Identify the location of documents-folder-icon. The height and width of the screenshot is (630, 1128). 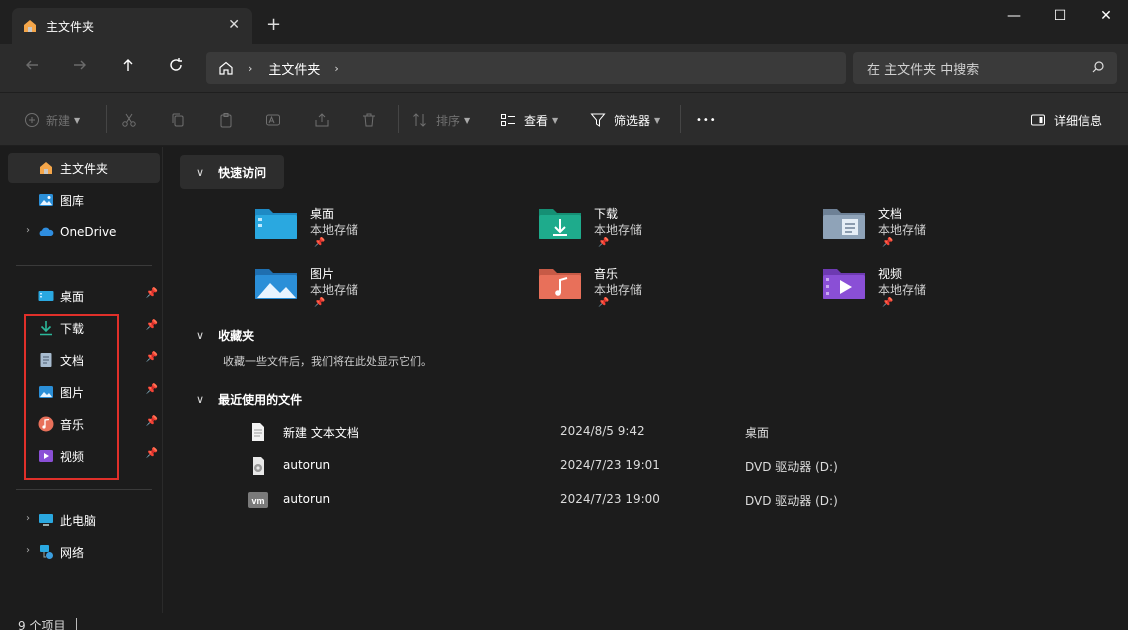
(844, 224).